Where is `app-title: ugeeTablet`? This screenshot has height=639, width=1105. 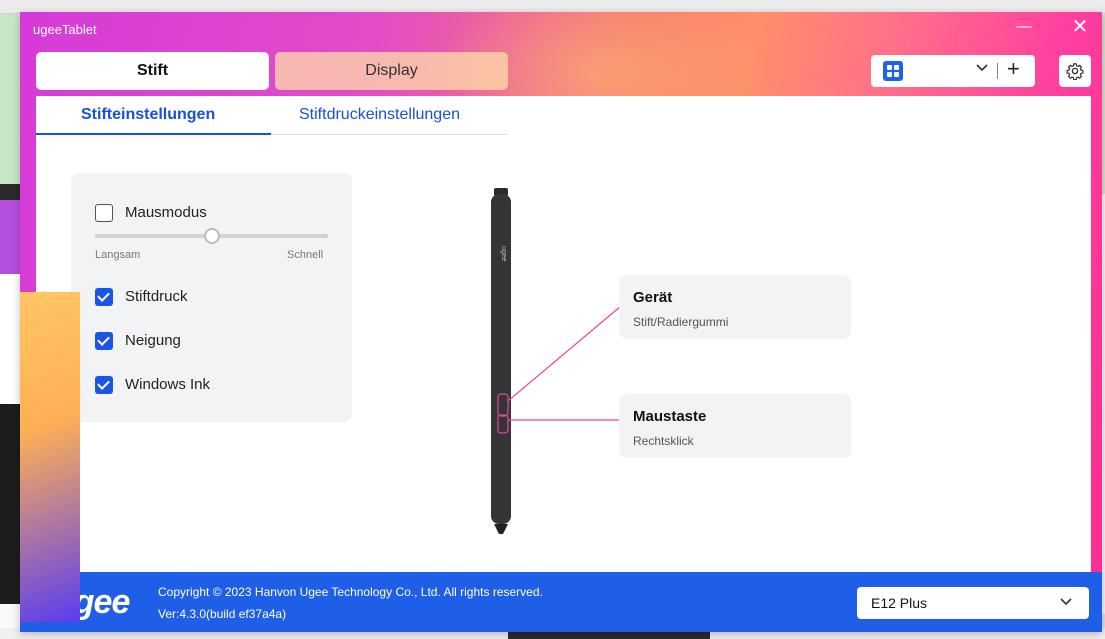 app-title: ugeeTablet is located at coordinates (65, 29).